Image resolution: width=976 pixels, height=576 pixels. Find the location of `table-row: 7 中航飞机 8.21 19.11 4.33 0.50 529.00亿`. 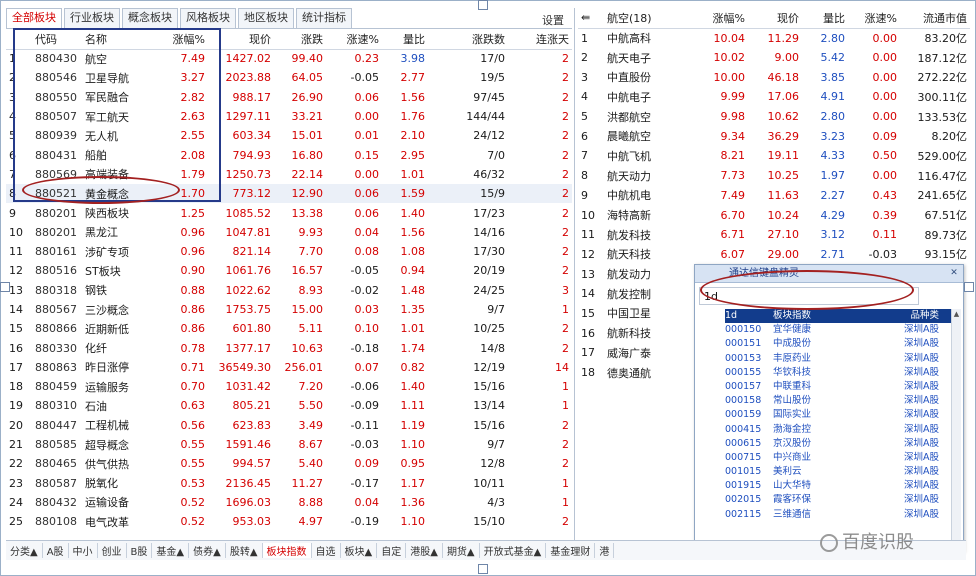

table-row: 7 中航飞机 8.21 19.11 4.33 0.50 529.00亿 is located at coordinates (774, 156).